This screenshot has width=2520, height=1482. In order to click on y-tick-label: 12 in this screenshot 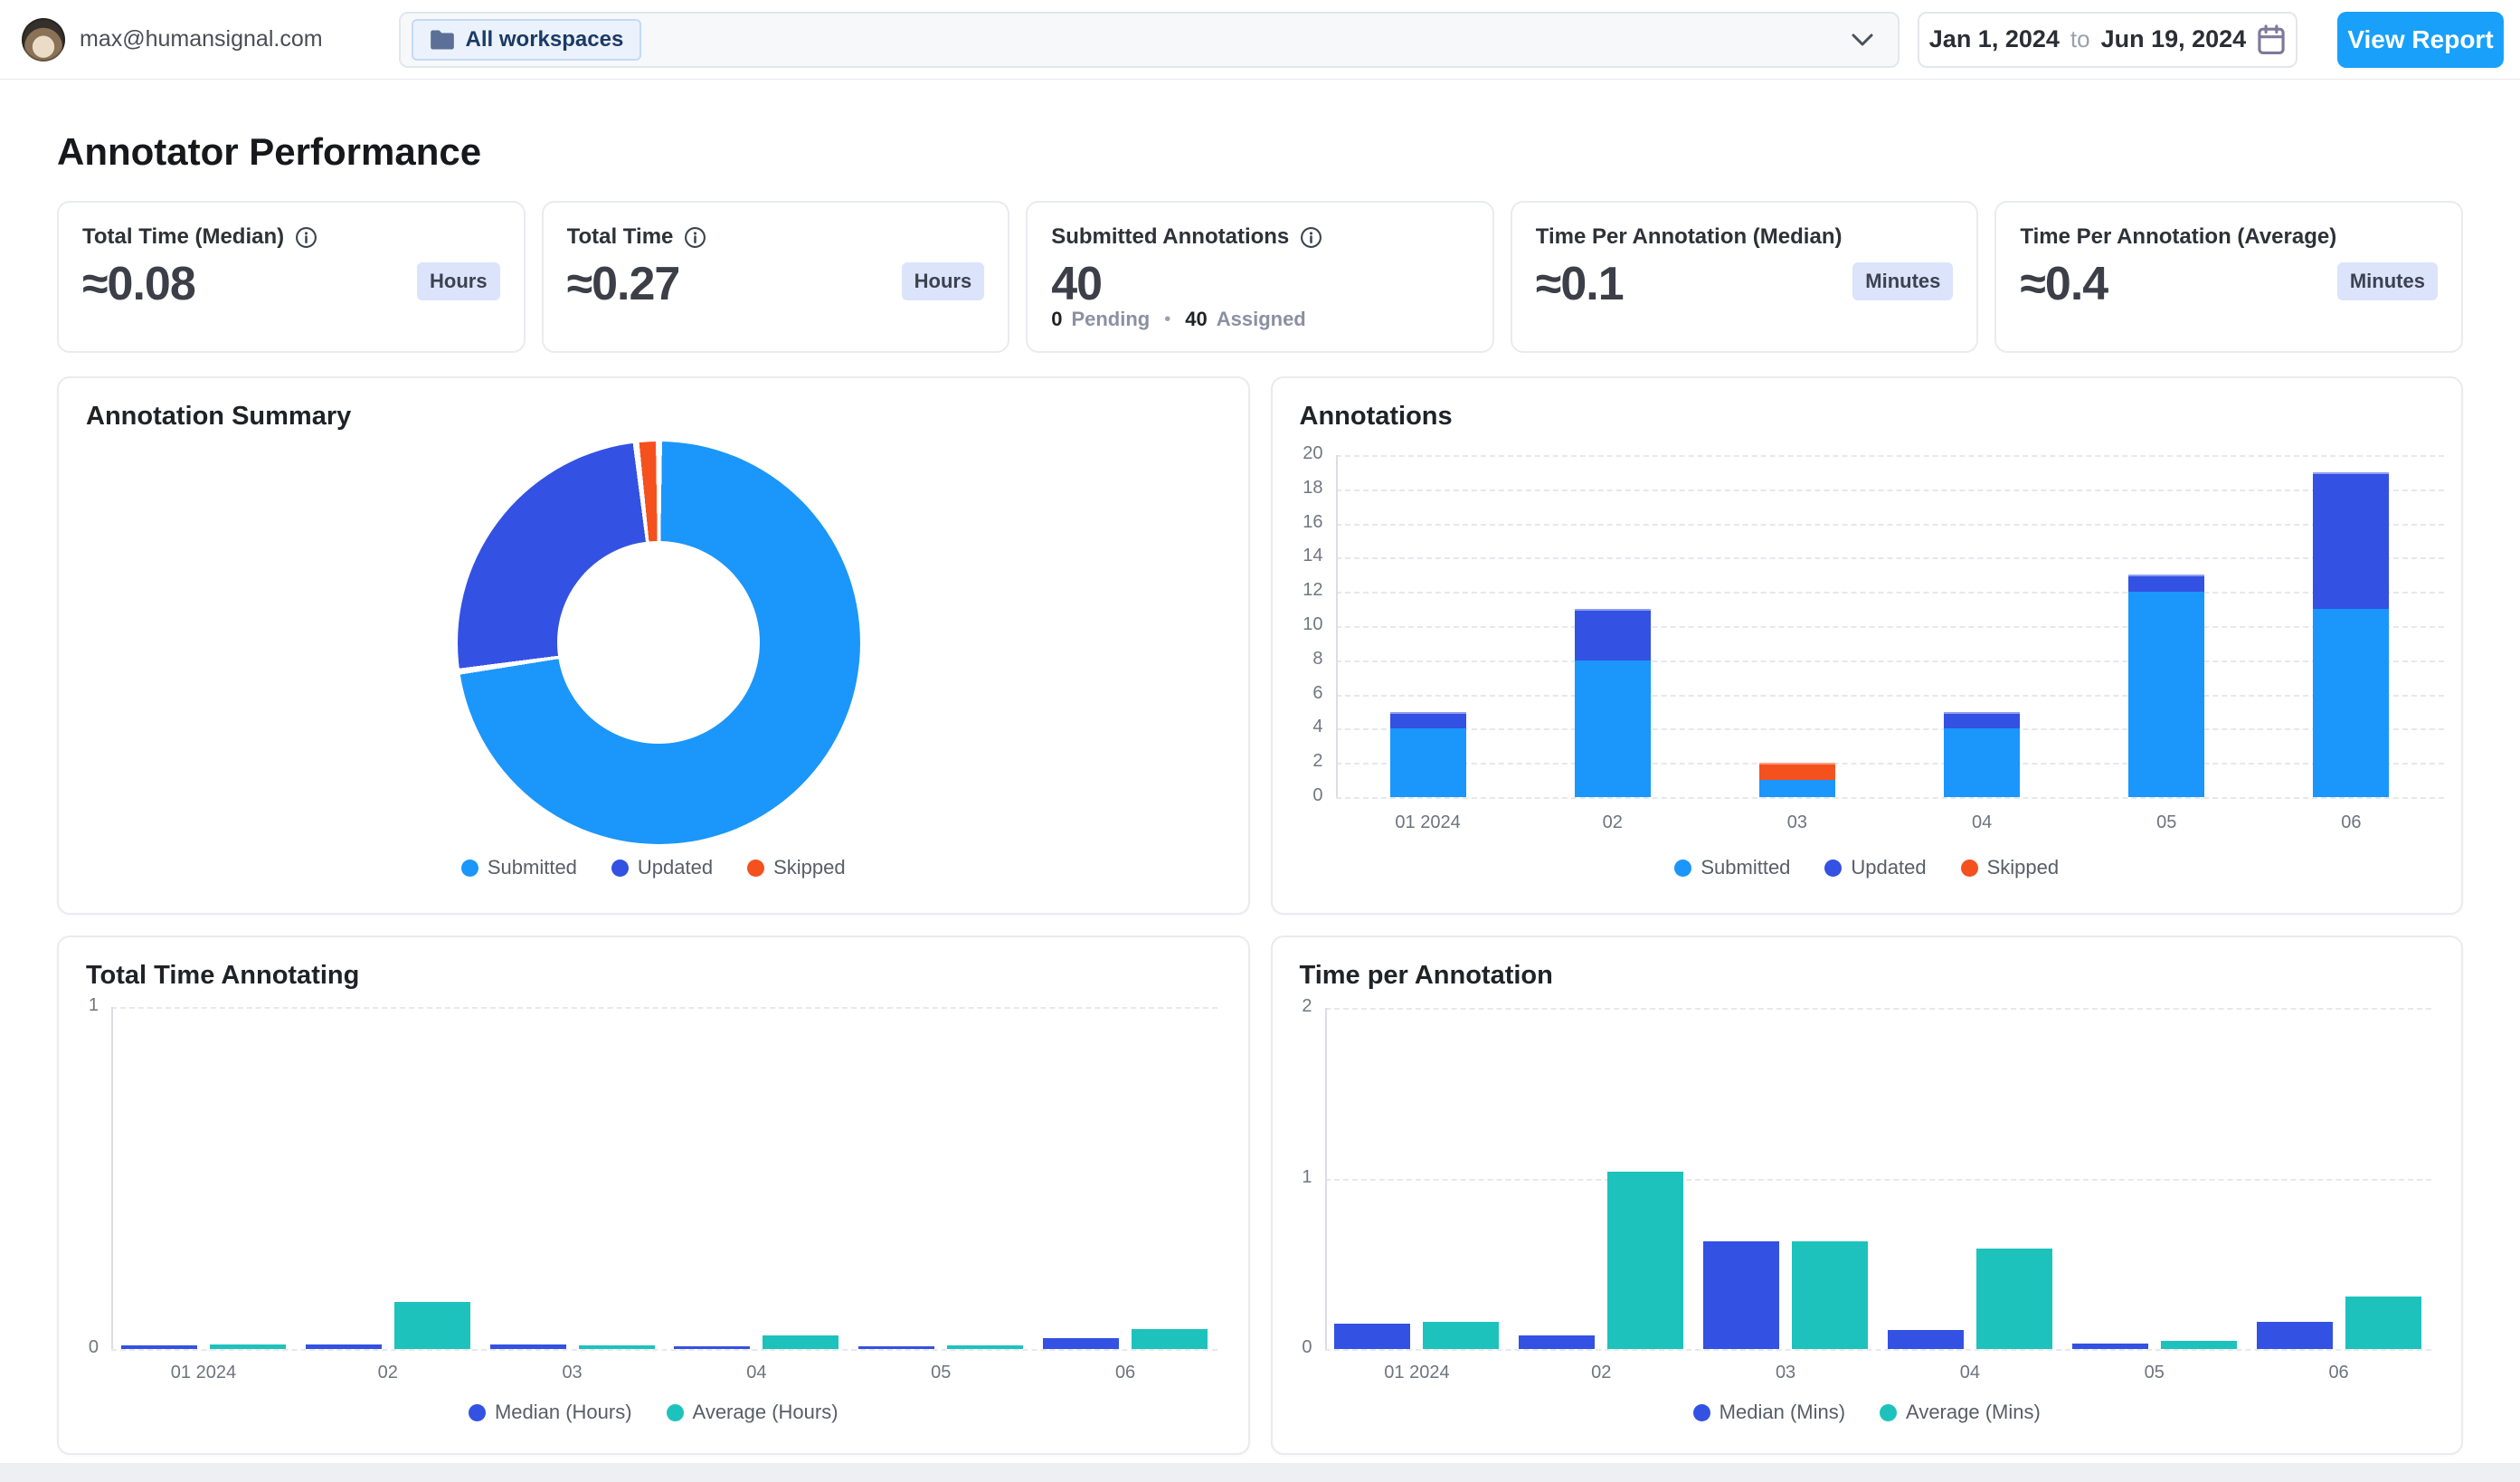, I will do `click(1313, 591)`.